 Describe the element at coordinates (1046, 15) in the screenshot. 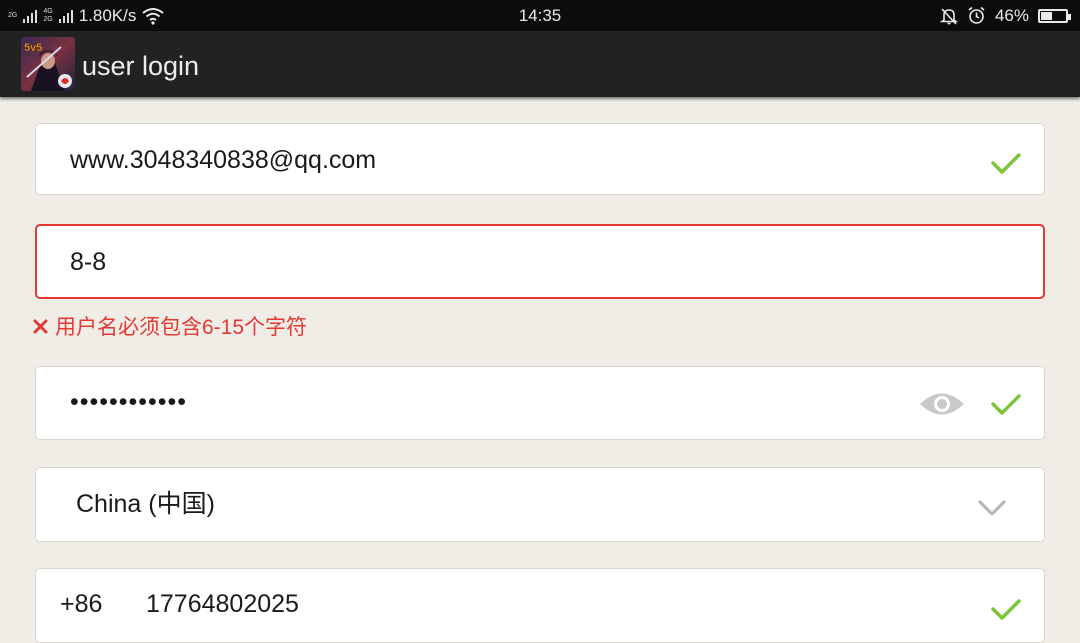

I see `battery-level` at that location.